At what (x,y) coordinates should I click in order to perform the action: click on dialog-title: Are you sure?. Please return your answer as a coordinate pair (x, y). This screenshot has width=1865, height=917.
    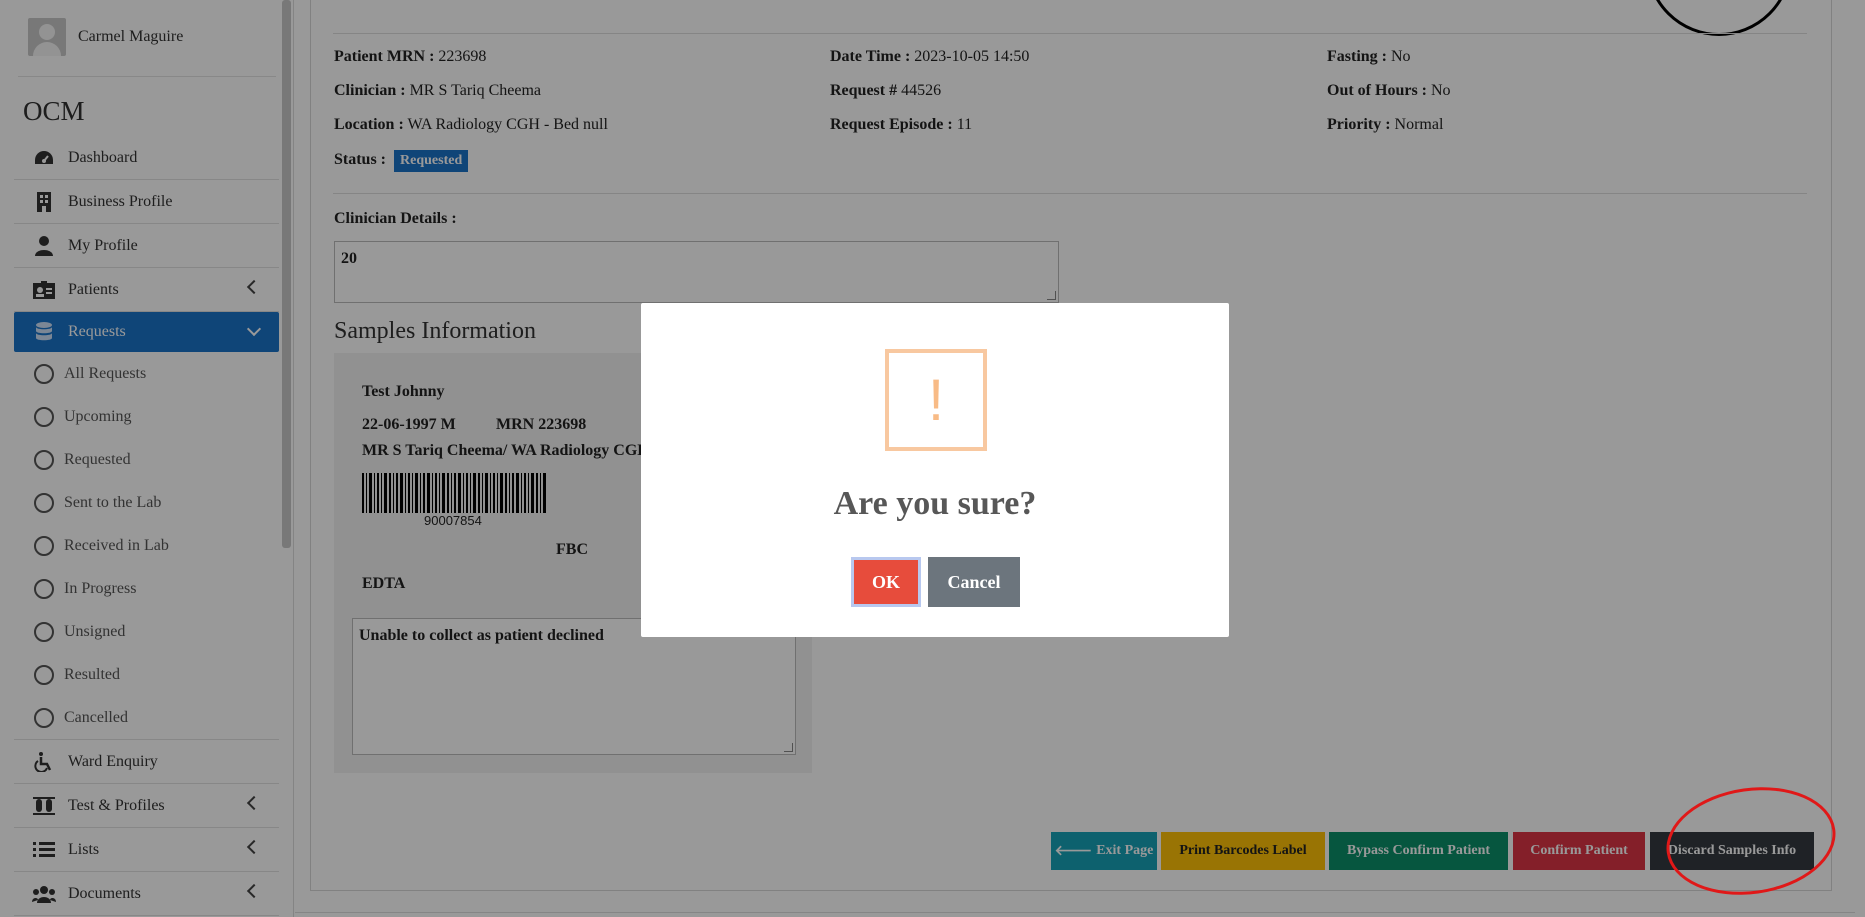
    Looking at the image, I should click on (935, 503).